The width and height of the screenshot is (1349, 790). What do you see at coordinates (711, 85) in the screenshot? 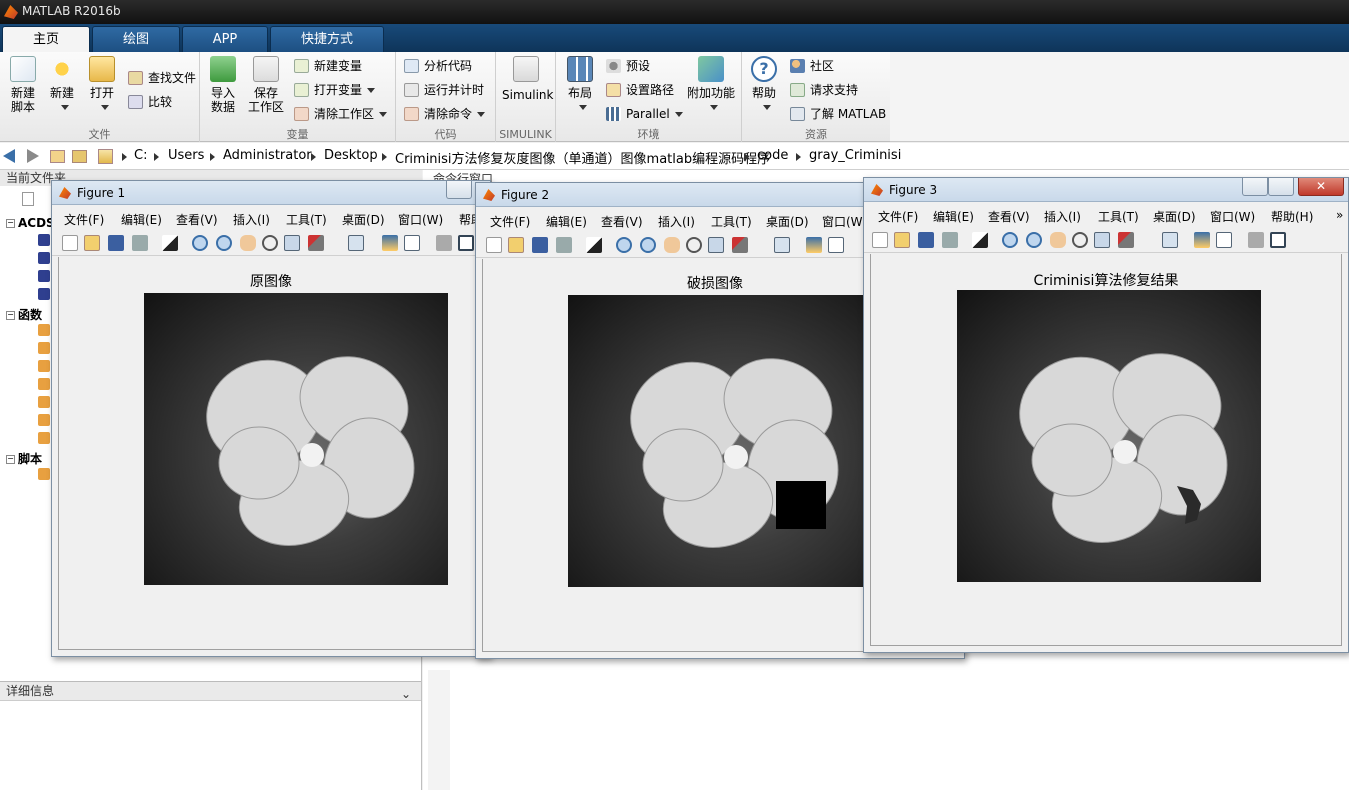
I see `add-ons-button: 附加功能` at bounding box center [711, 85].